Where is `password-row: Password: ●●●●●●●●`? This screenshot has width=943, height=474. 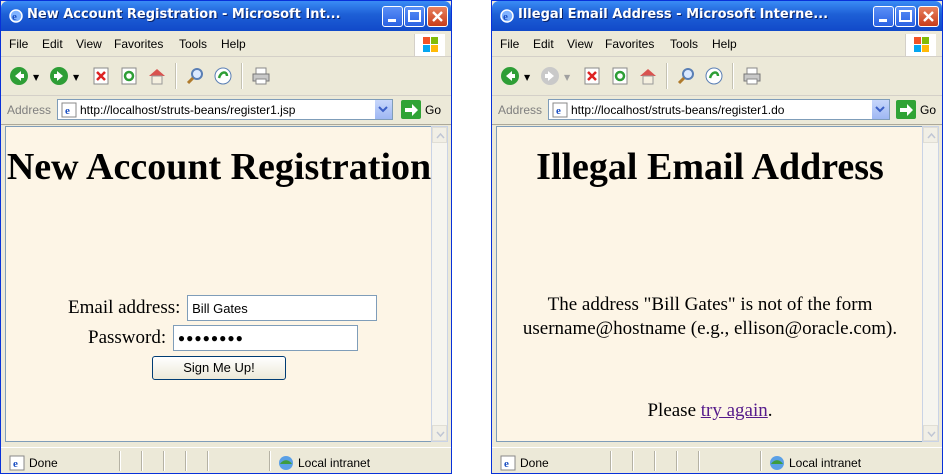
password-row: Password: ●●●●●●●● is located at coordinates (219, 338).